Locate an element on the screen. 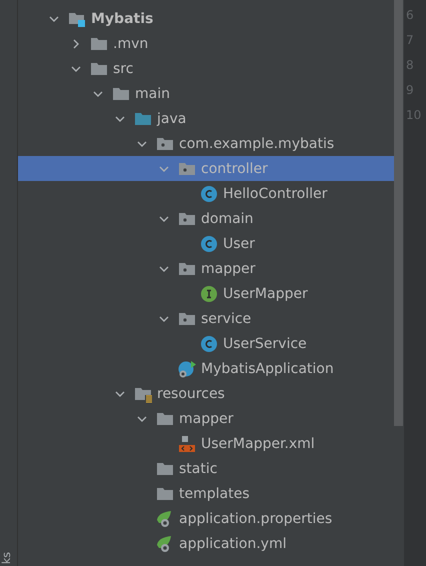  tree-item-label: MybatisApplication is located at coordinates (267, 368).